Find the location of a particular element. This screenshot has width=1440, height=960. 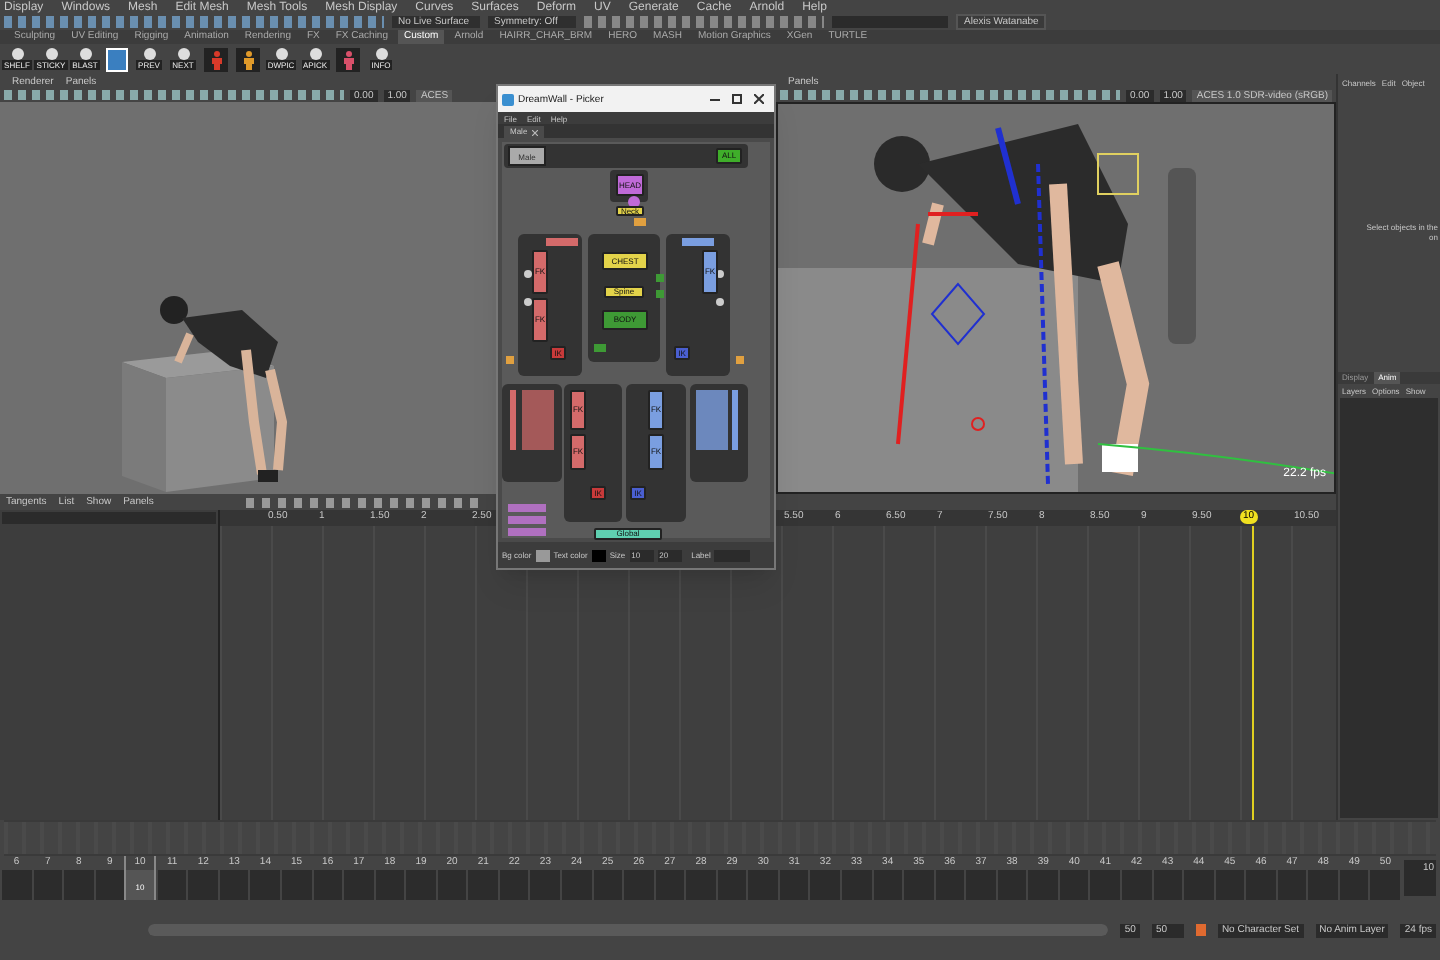

close-icon is located at coordinates (759, 99).